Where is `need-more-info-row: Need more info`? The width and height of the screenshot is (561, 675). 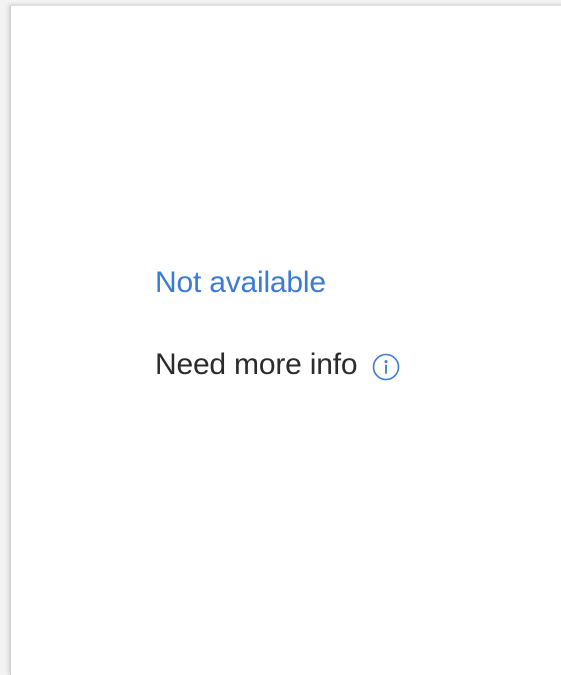 need-more-info-row: Need more info is located at coordinates (278, 365).